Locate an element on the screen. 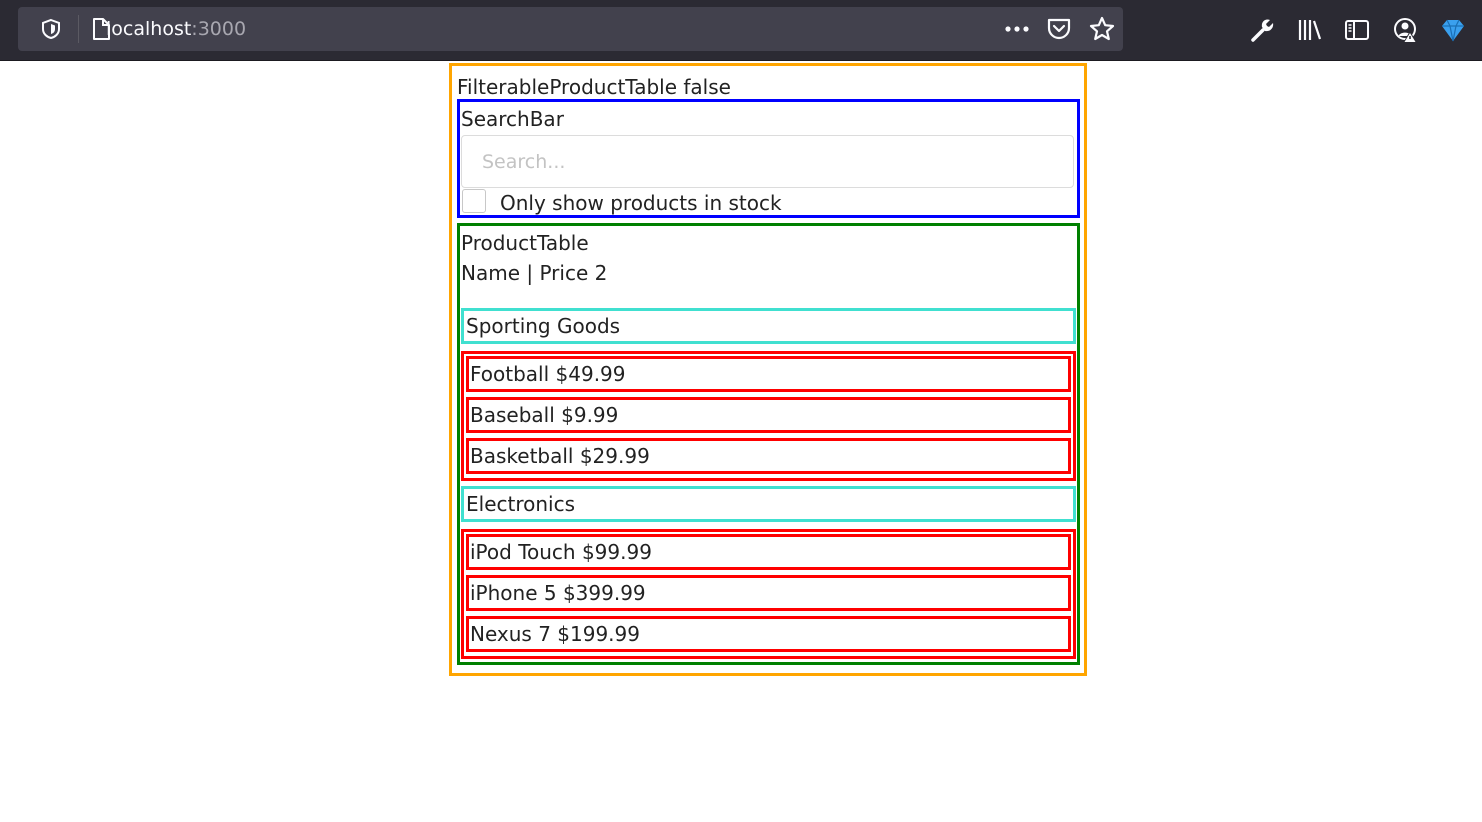 The width and height of the screenshot is (1482, 822). search-input is located at coordinates (767, 161).